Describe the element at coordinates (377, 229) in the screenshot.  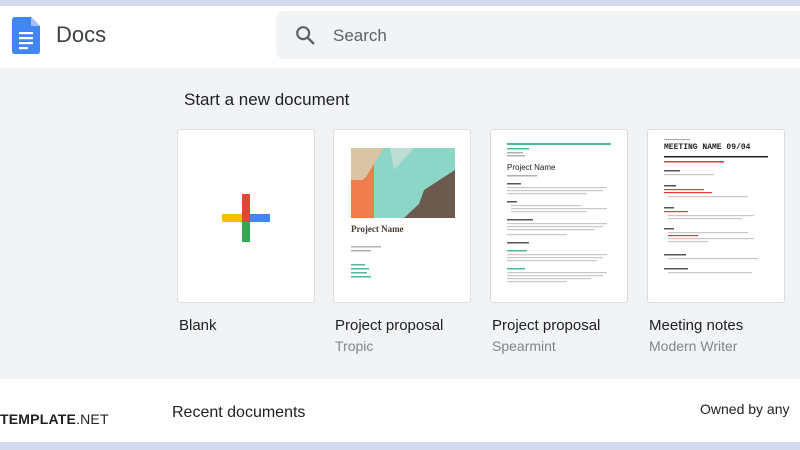
I see `tropic-thumb-title: Project Name` at that location.